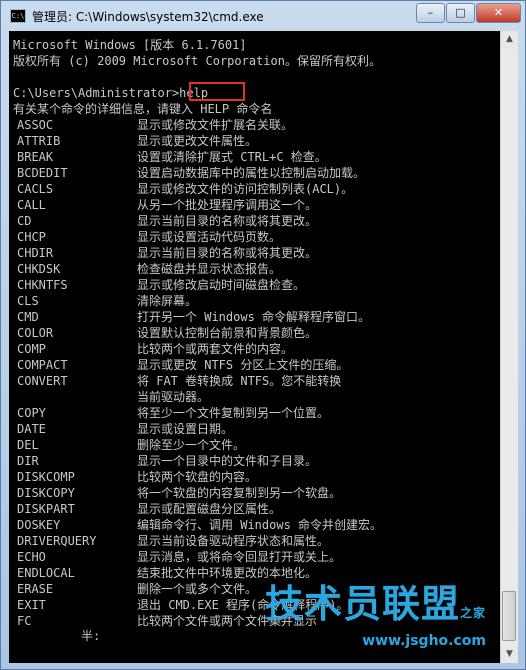 The height and width of the screenshot is (670, 526). What do you see at coordinates (227, 333) in the screenshot?
I see `command-description: 设置默认控制台前景和背景颜色。` at bounding box center [227, 333].